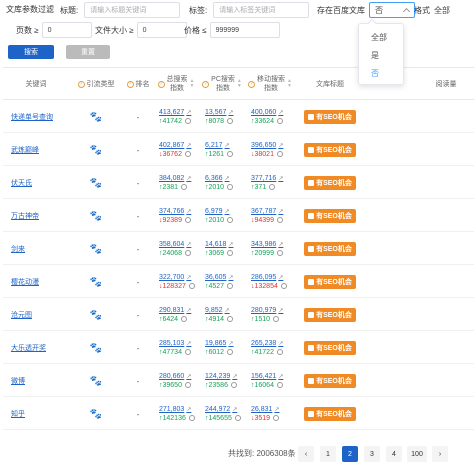 The image size is (474, 463). What do you see at coordinates (328, 454) in the screenshot?
I see `page-button-1: 1` at bounding box center [328, 454].